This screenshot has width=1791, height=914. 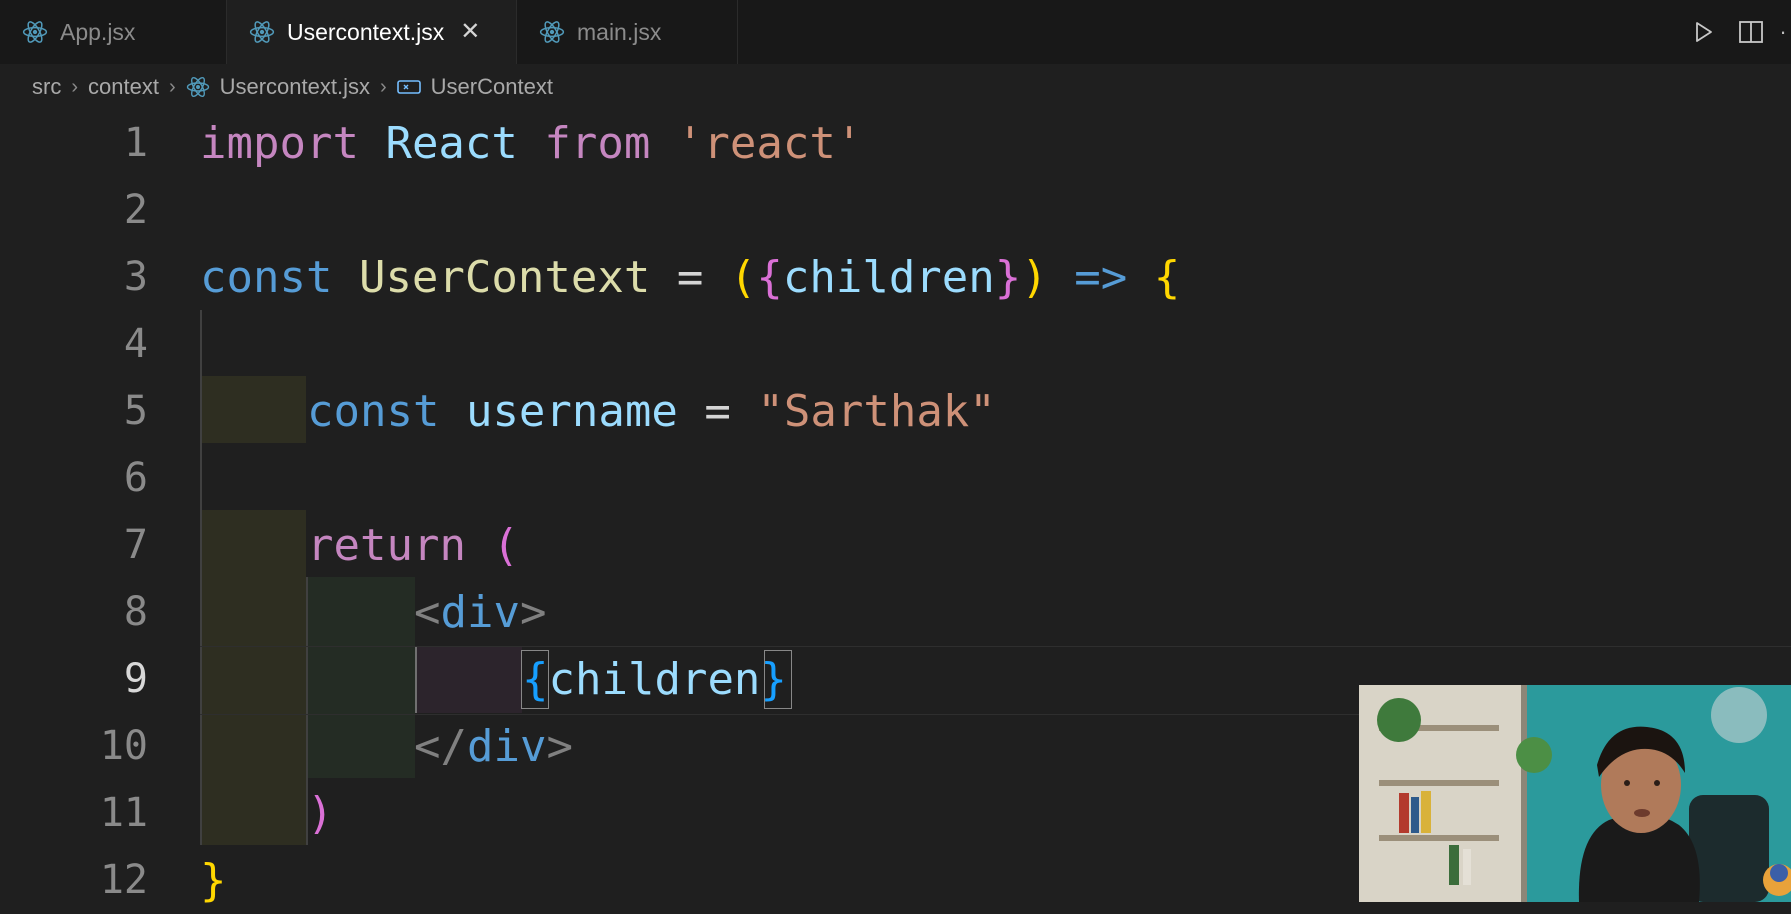 I want to click on line-number: 11, so click(x=123, y=813).